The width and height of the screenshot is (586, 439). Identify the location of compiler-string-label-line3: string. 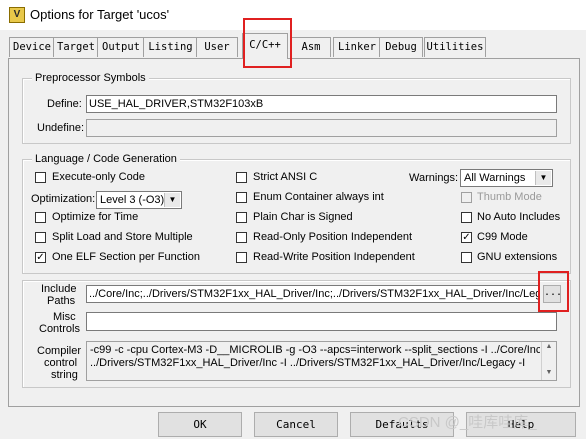
(64, 375).